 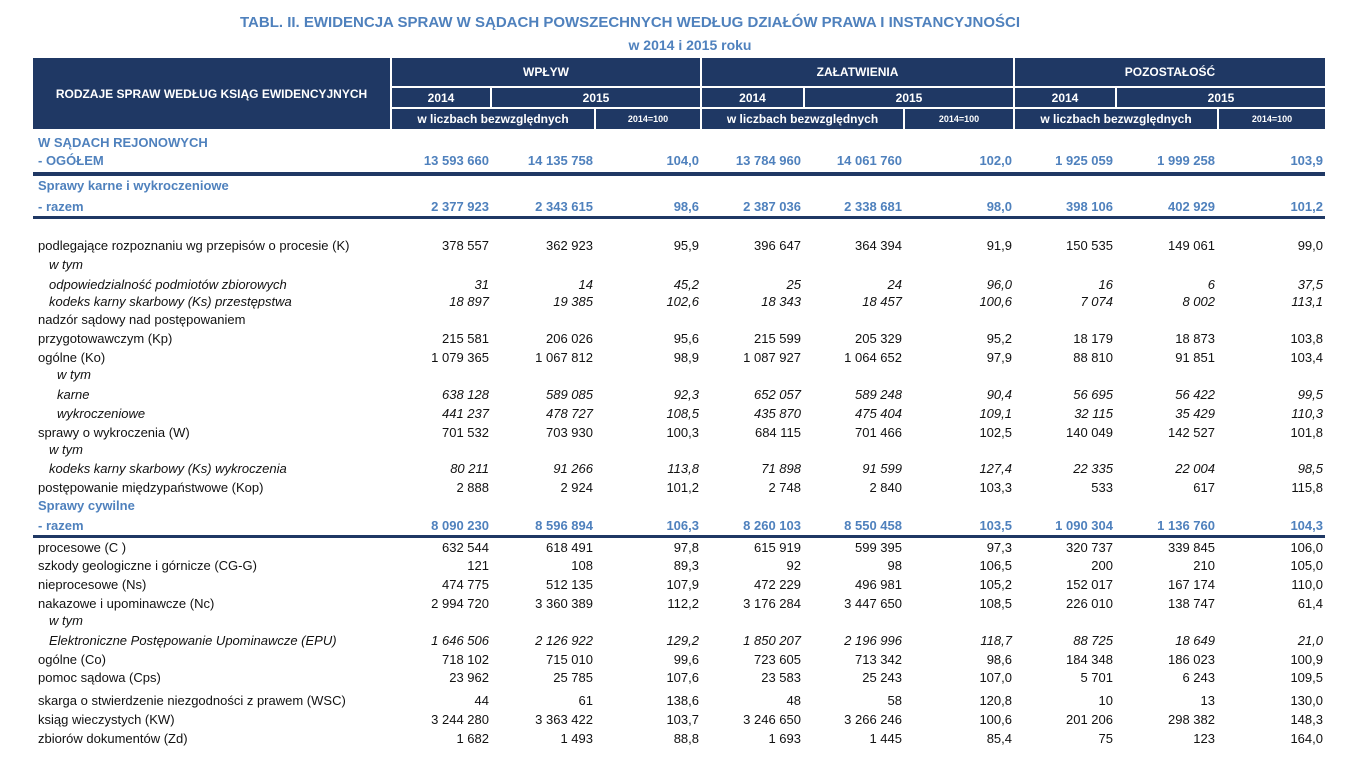 I want to click on row-label: W SĄDACH REJONOWYCH, so click(x=123, y=142).